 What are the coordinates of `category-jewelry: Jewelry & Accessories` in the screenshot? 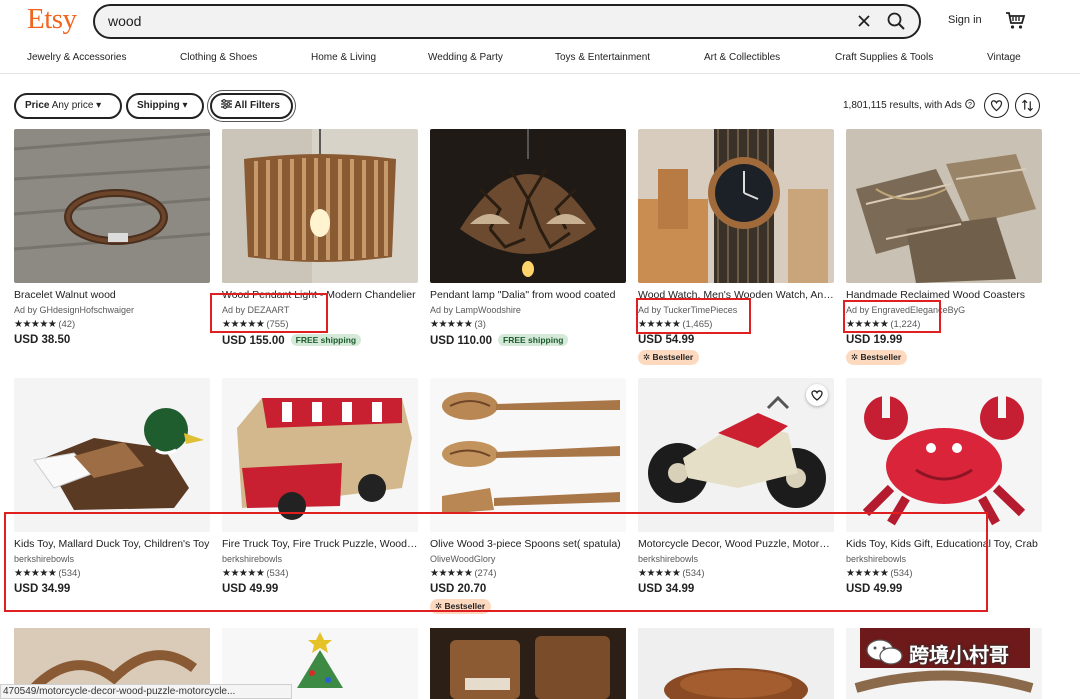 It's located at (76, 57).